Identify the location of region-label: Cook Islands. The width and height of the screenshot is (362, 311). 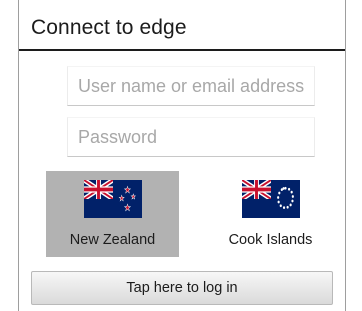
(270, 240).